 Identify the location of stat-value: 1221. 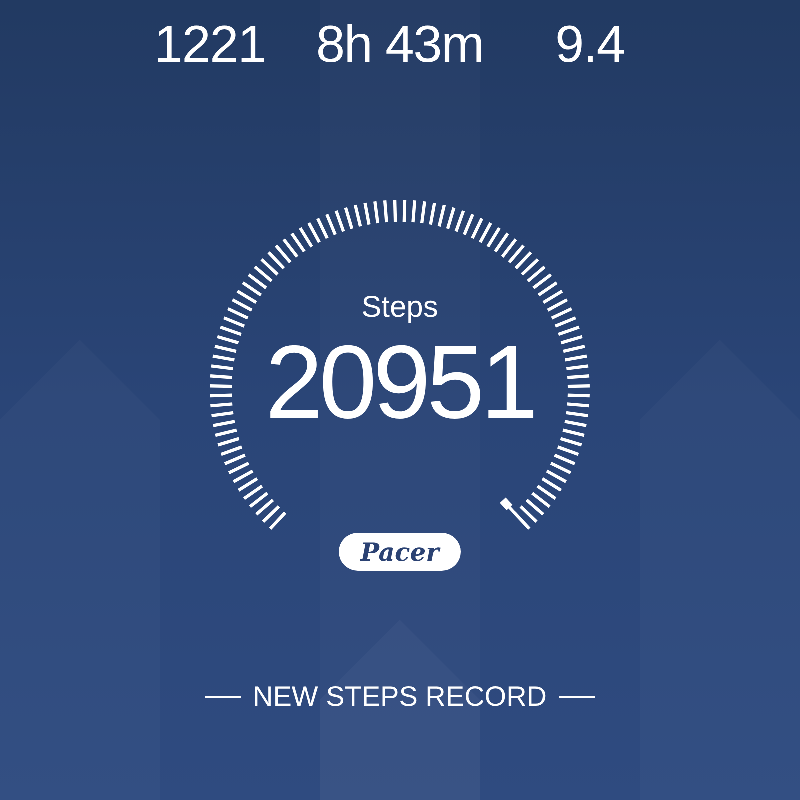
(210, 46).